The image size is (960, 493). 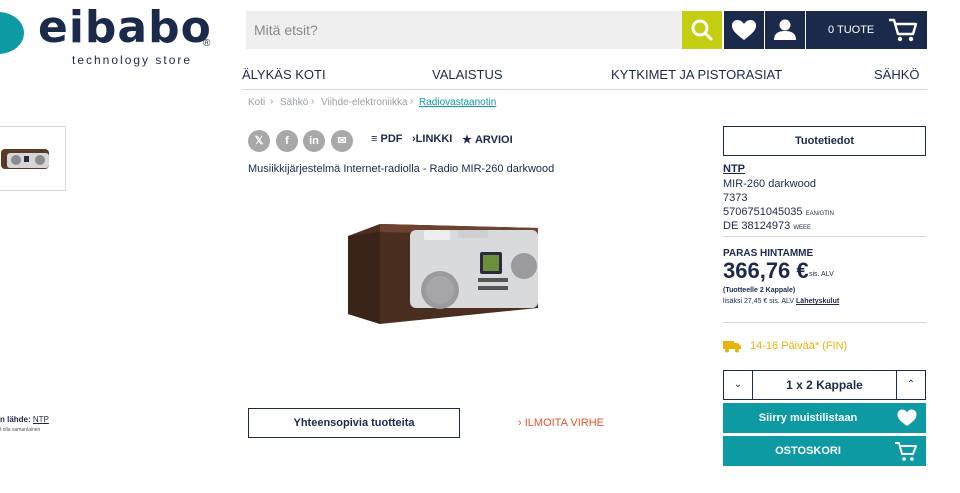 I want to click on product-info-button: Tuotetiedot, so click(x=824, y=141).